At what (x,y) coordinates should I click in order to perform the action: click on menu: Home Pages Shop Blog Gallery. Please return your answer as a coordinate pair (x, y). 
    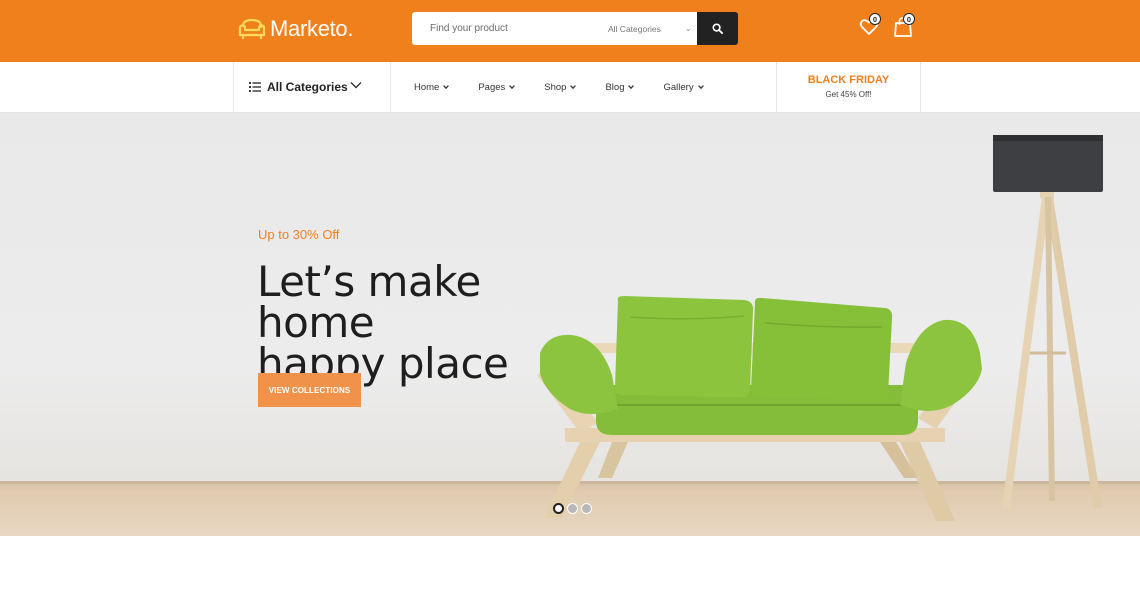
    Looking at the image, I should click on (573, 87).